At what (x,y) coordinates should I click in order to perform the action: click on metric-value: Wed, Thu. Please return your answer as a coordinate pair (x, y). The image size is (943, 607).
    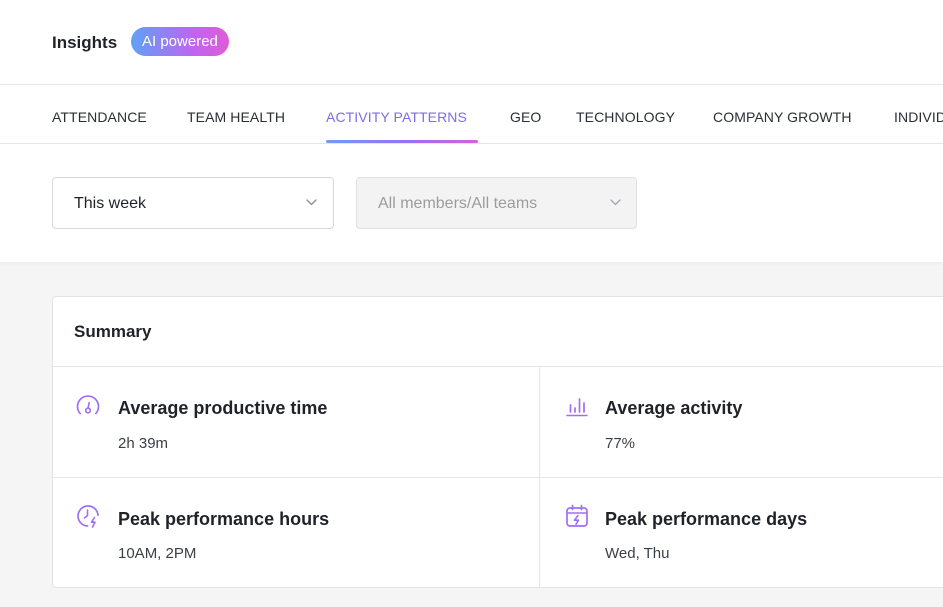
    Looking at the image, I should click on (637, 553).